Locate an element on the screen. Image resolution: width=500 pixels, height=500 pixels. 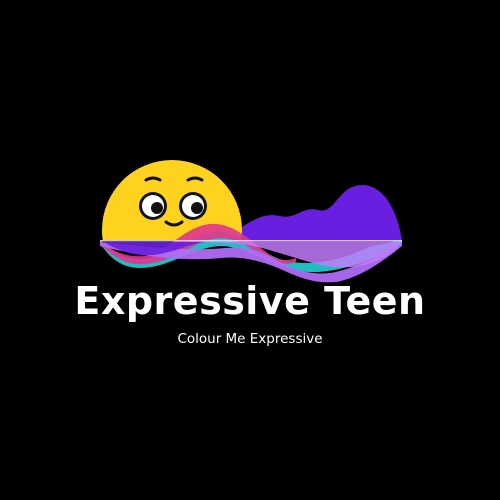
logo-mark is located at coordinates (251, 221).